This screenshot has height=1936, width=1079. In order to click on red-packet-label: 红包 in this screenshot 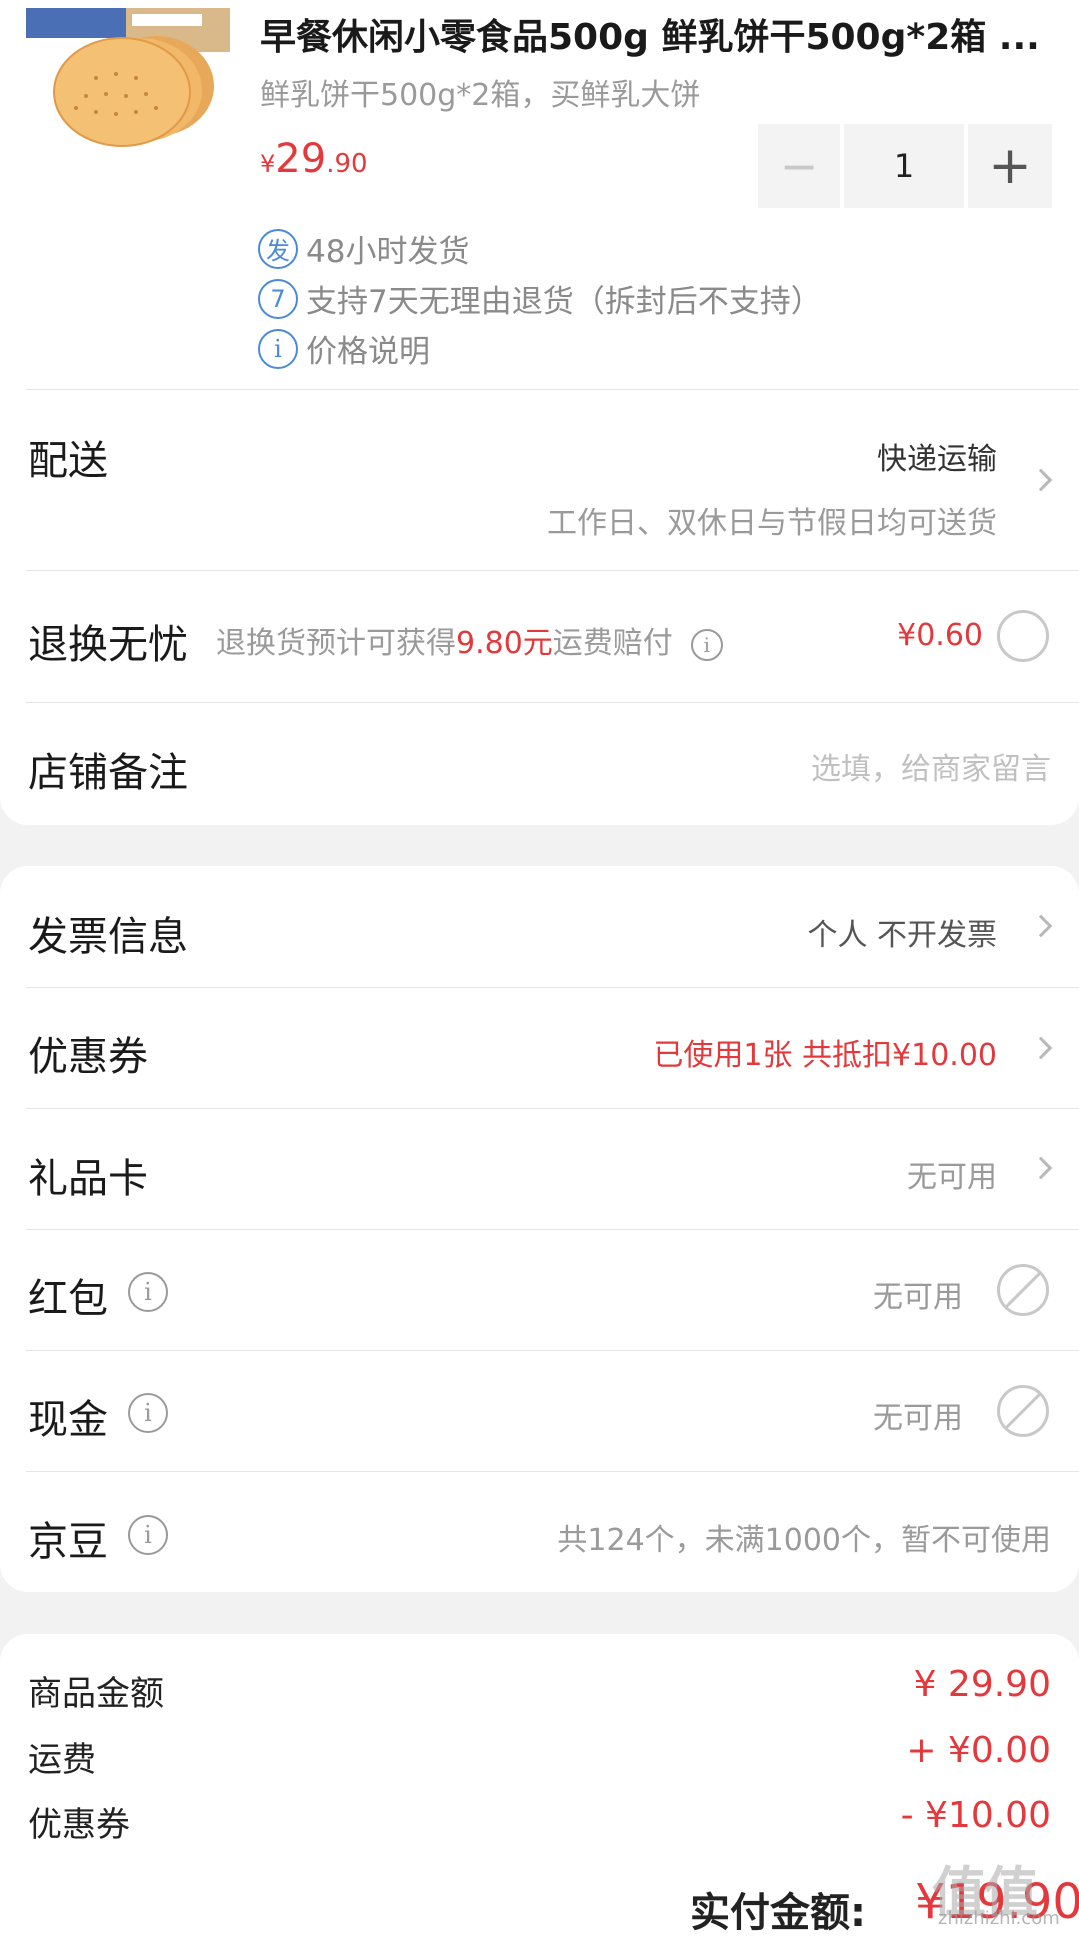, I will do `click(68, 1299)`.